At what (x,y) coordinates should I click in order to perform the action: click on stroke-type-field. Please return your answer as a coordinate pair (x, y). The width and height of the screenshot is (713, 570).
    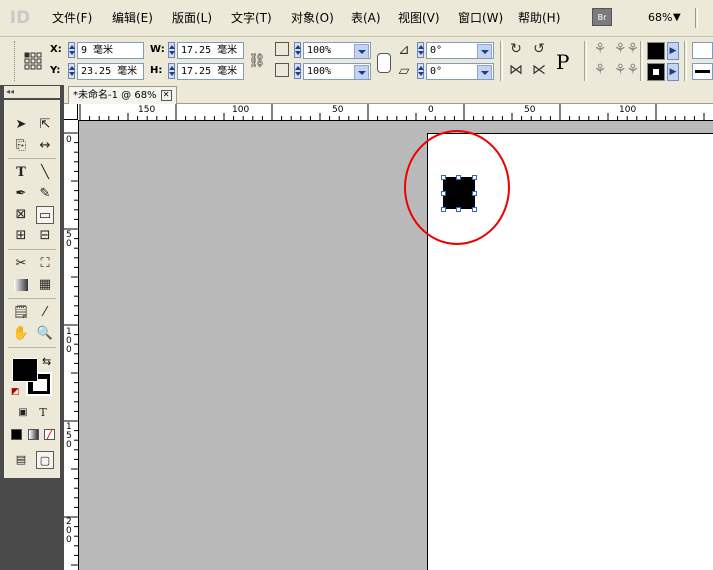
    Looking at the image, I should click on (702, 71).